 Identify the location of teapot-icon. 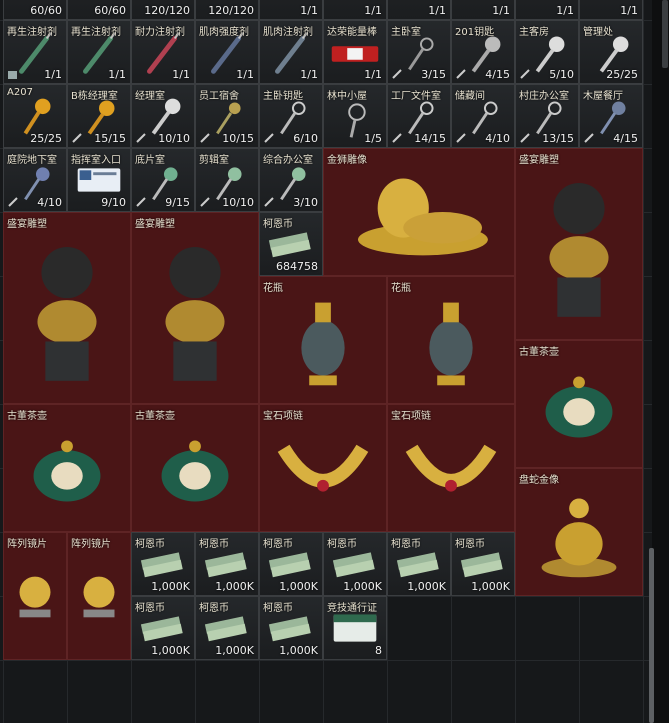
(579, 407).